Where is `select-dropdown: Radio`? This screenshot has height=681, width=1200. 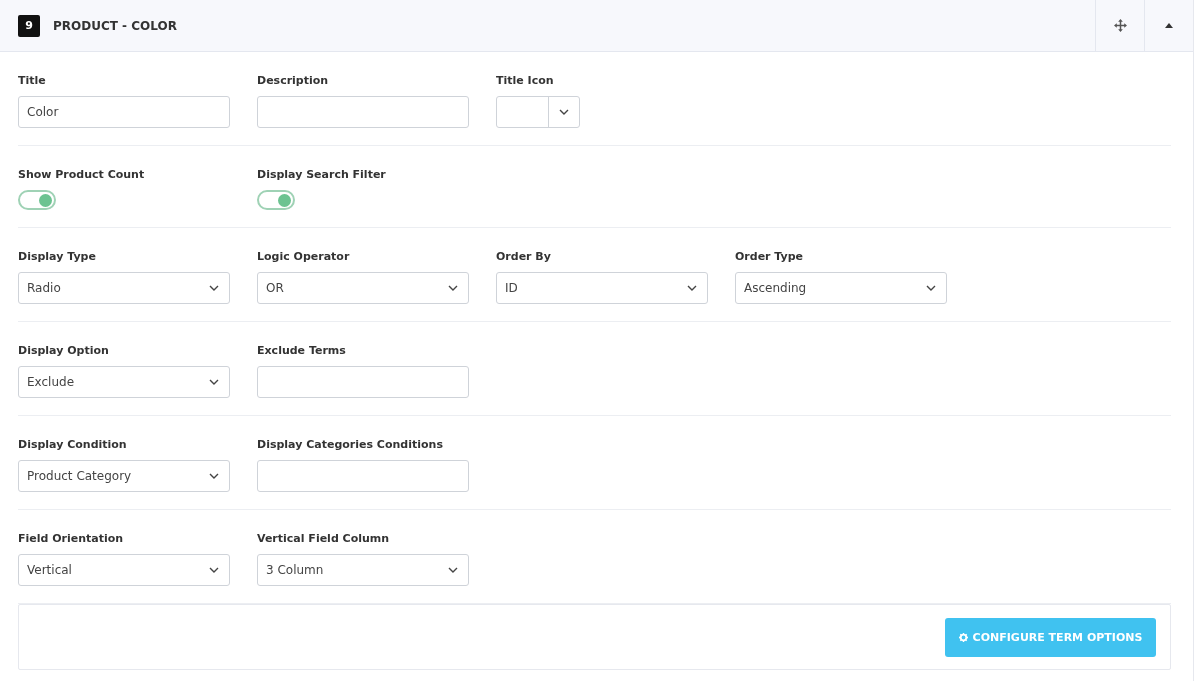
select-dropdown: Radio is located at coordinates (124, 288).